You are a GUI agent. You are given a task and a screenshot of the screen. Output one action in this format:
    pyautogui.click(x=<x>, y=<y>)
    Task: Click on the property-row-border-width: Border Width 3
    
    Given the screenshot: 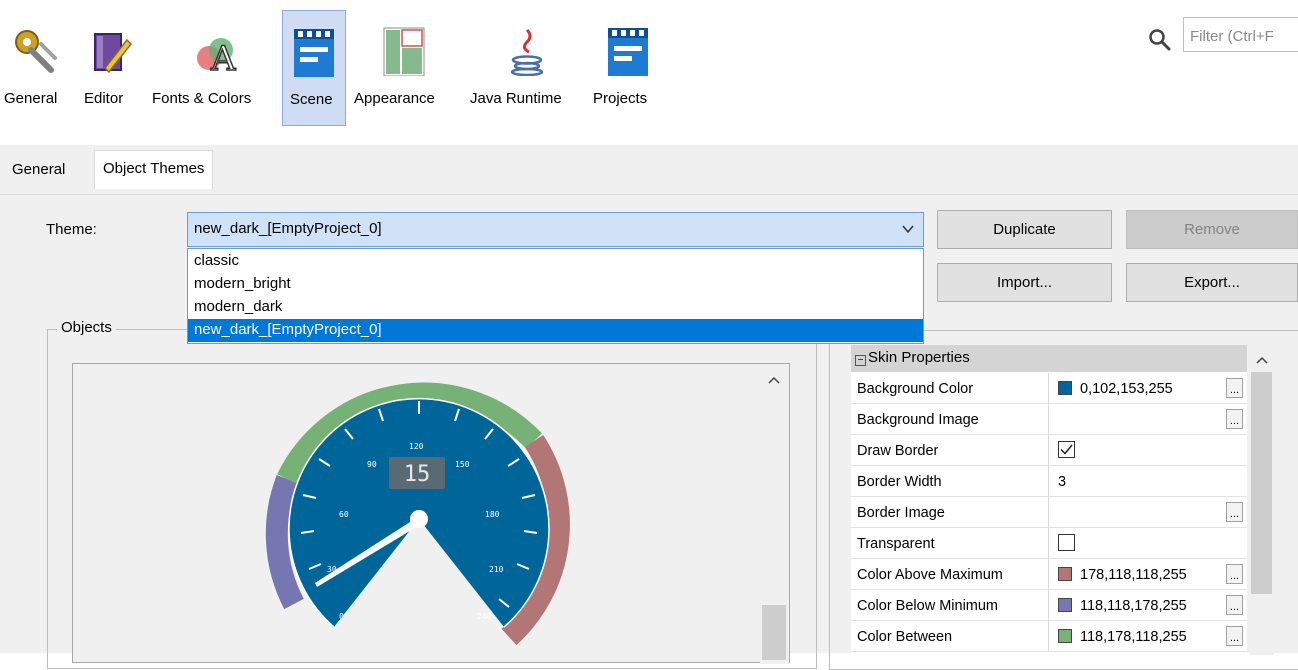 What is the action you would take?
    pyautogui.click(x=1049, y=481)
    